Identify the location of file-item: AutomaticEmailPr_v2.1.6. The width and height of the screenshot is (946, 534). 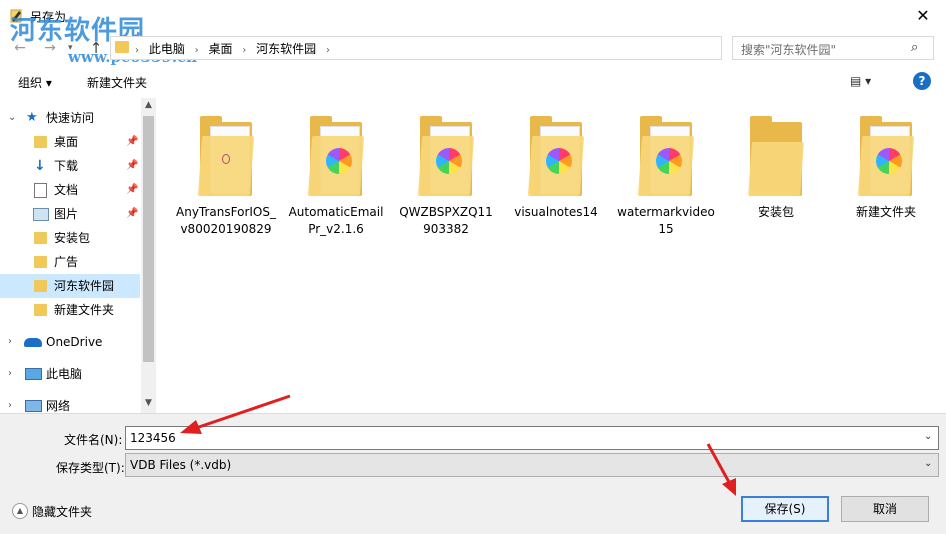
(336, 177).